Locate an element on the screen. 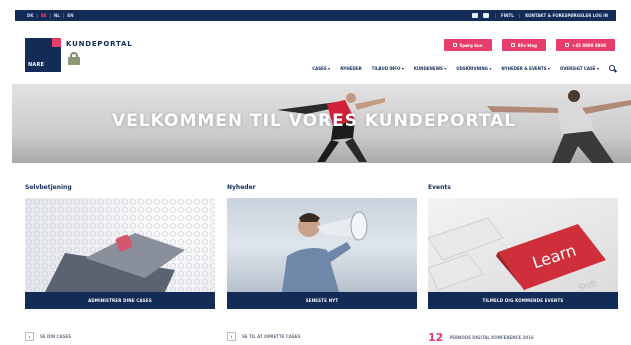 Image resolution: width=631 pixels, height=345 pixels. nav-offers: TILBUD INFO is located at coordinates (388, 68).